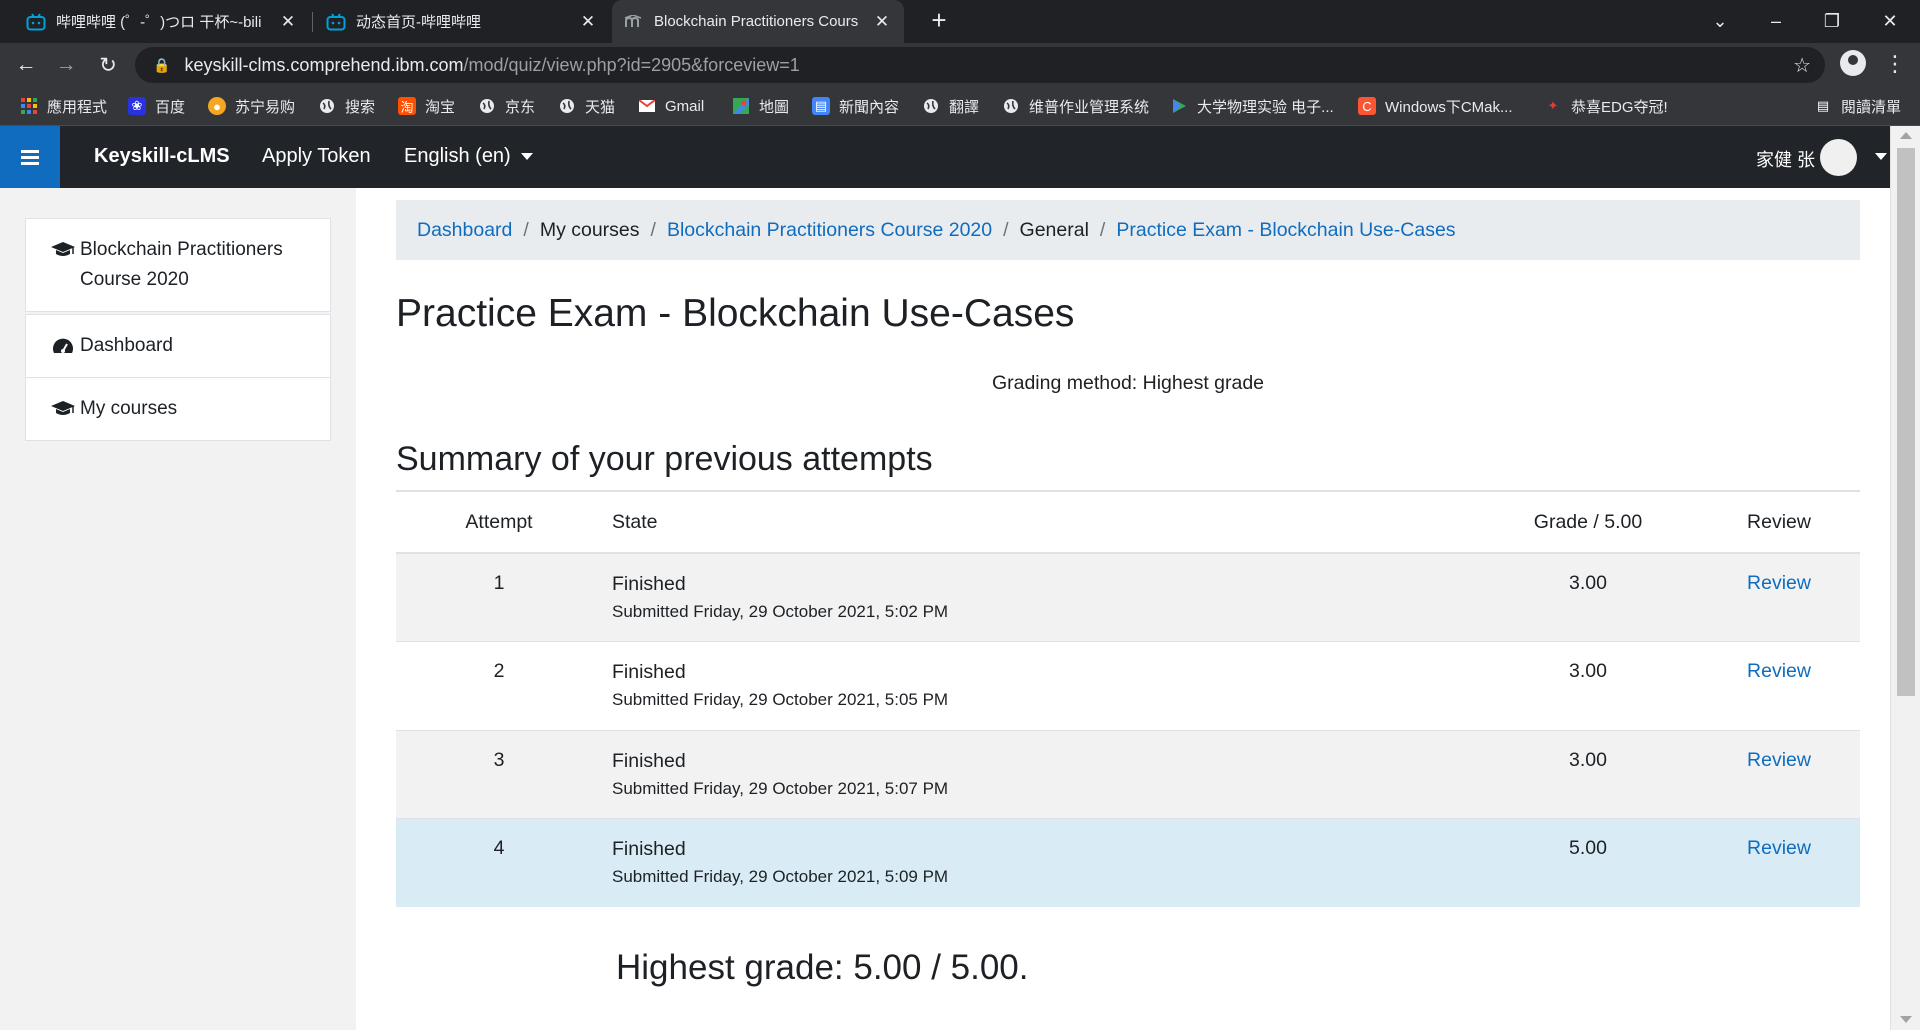 This screenshot has height=1030, width=1920. What do you see at coordinates (821, 106) in the screenshot?
I see `news-icon: ▤` at bounding box center [821, 106].